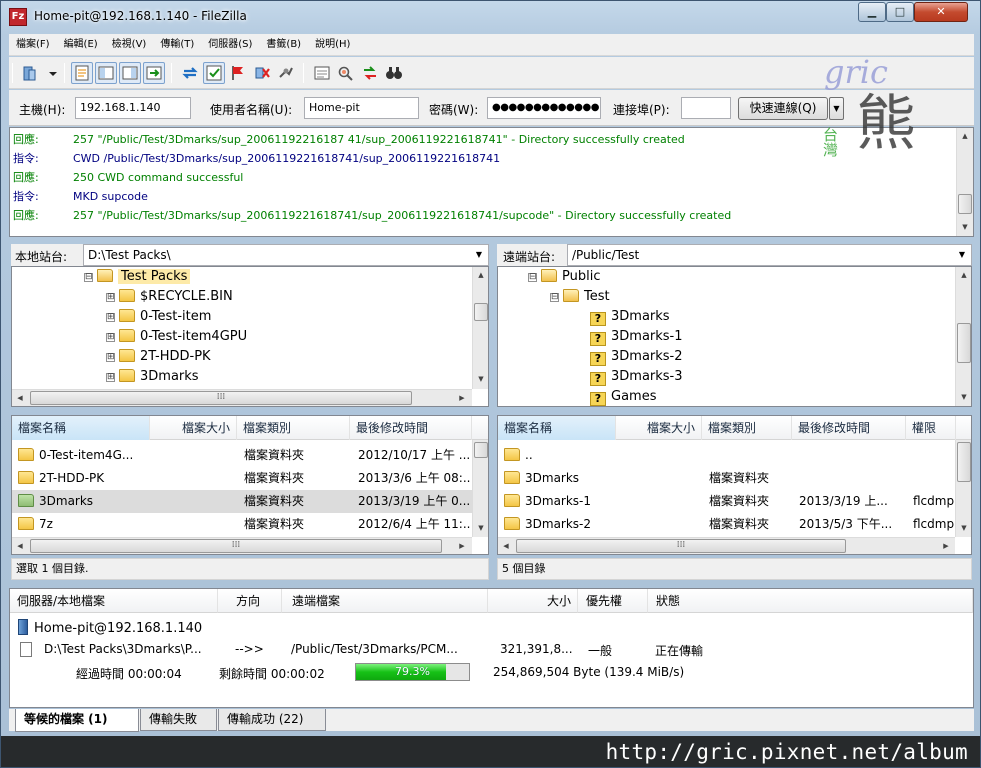 The image size is (981, 768). Describe the element at coordinates (177, 45) in the screenshot. I see `menu-transfer: 傳輸(T)` at that location.